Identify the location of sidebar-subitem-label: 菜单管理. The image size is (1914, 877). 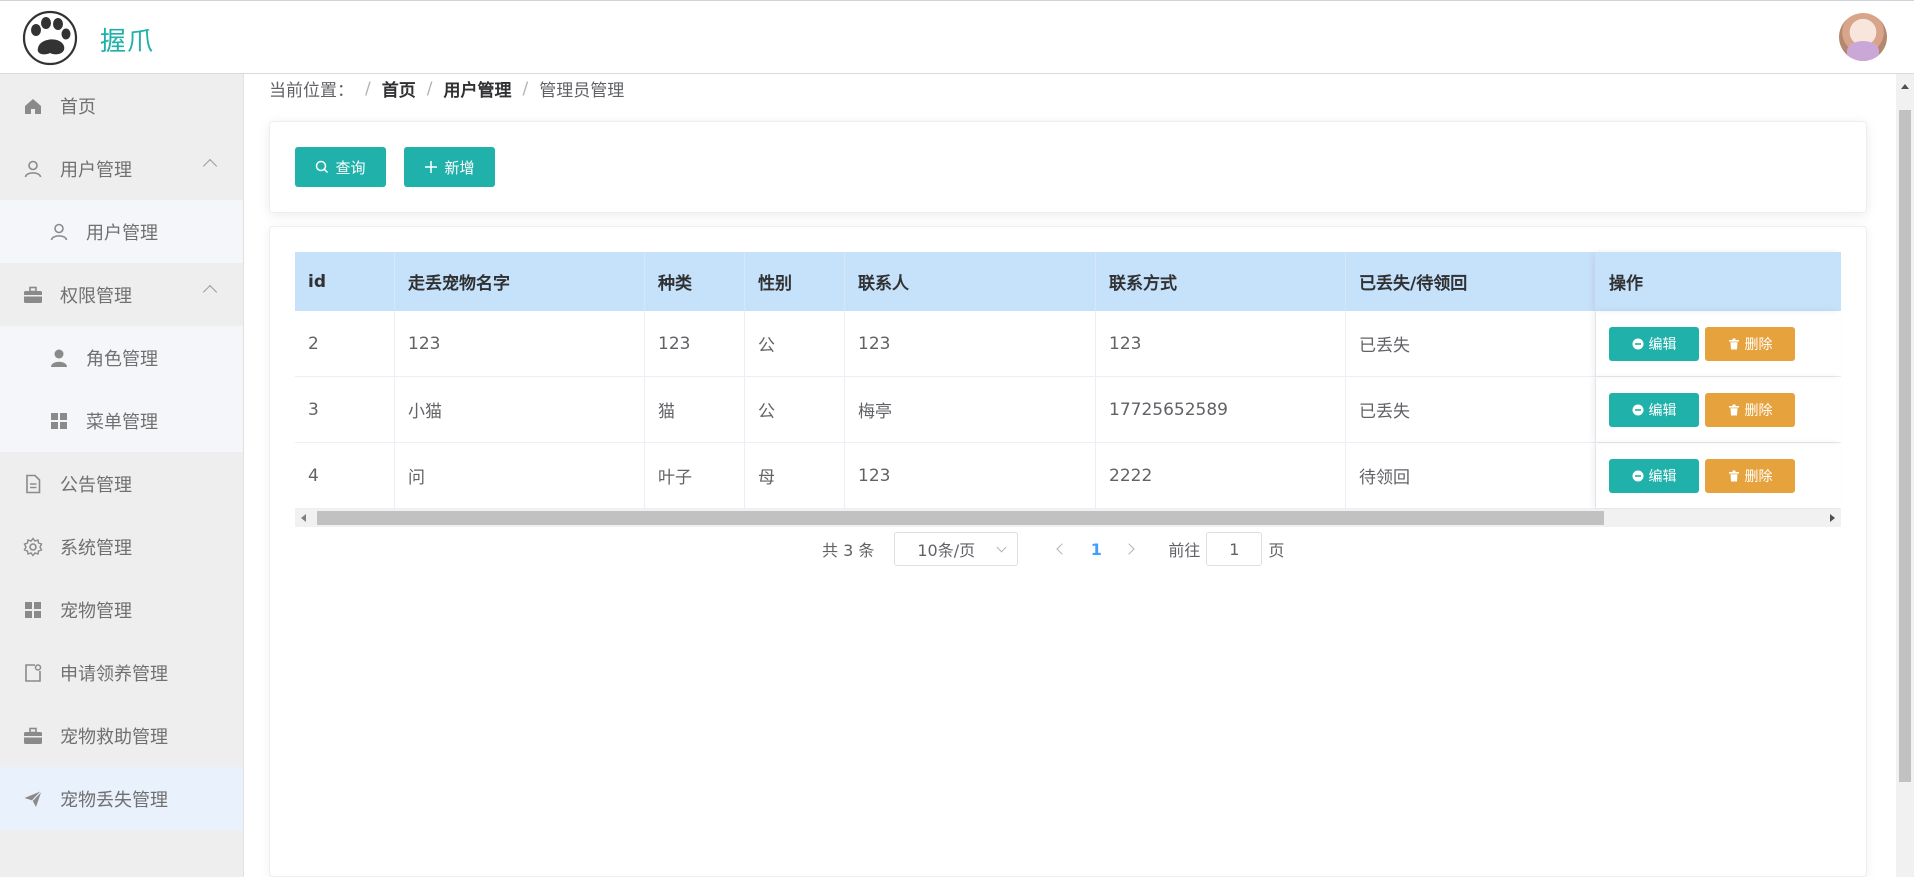
(122, 422).